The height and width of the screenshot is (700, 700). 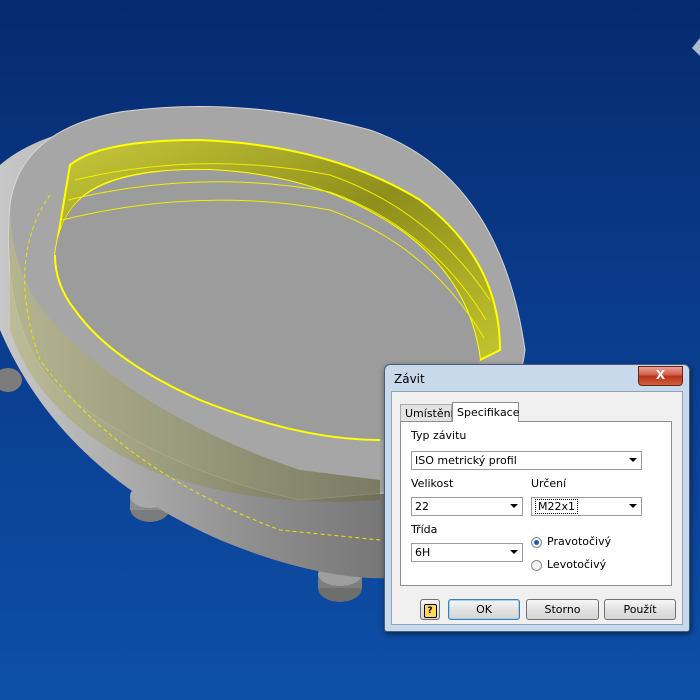 I want to click on left-hand-label: Levotočivý, so click(x=576, y=564).